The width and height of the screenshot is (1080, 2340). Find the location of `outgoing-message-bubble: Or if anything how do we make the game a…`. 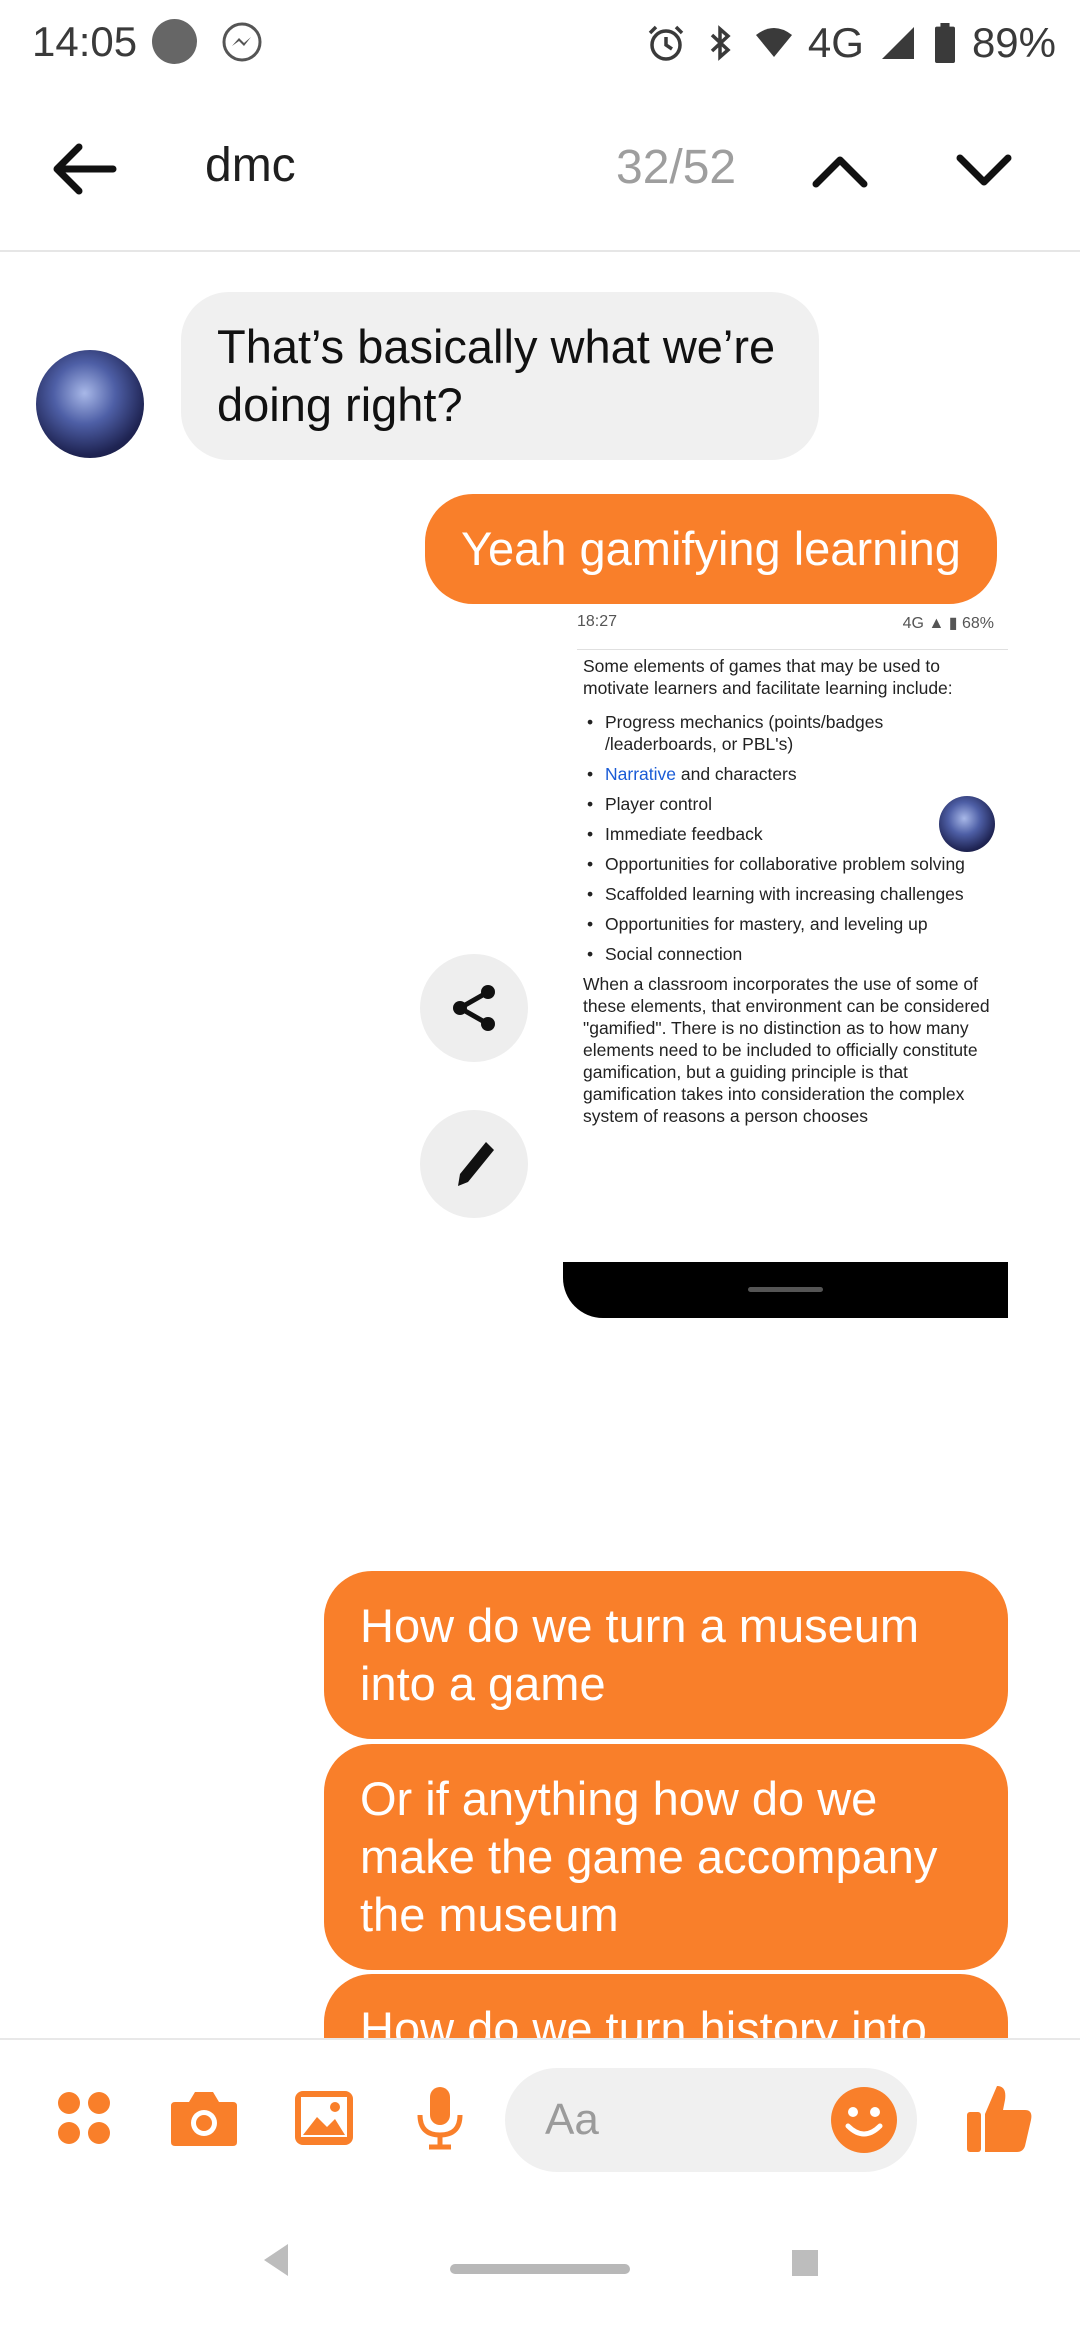

outgoing-message-bubble: Or if anything how do we make the game a… is located at coordinates (666, 1857).